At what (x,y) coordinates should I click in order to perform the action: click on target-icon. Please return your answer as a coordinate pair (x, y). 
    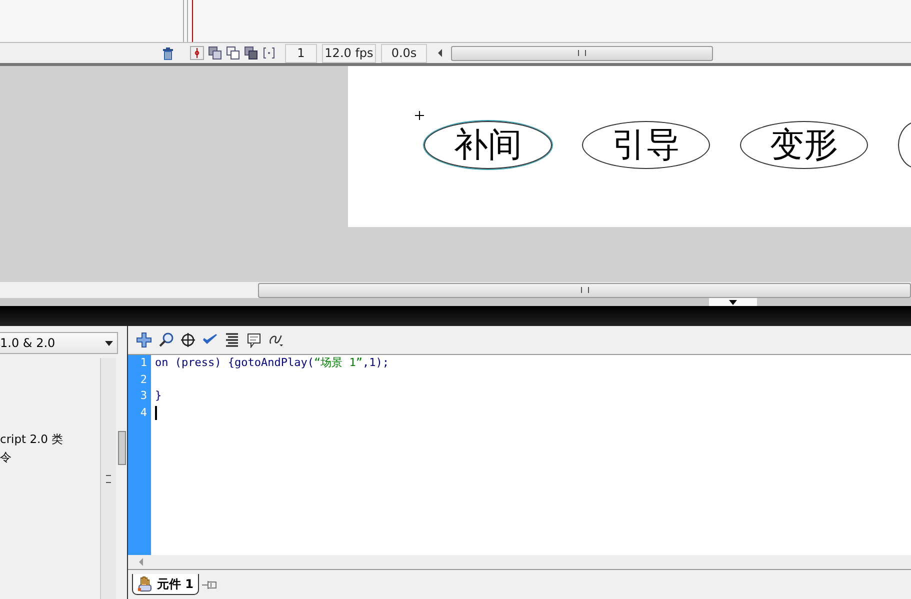
    Looking at the image, I should click on (188, 340).